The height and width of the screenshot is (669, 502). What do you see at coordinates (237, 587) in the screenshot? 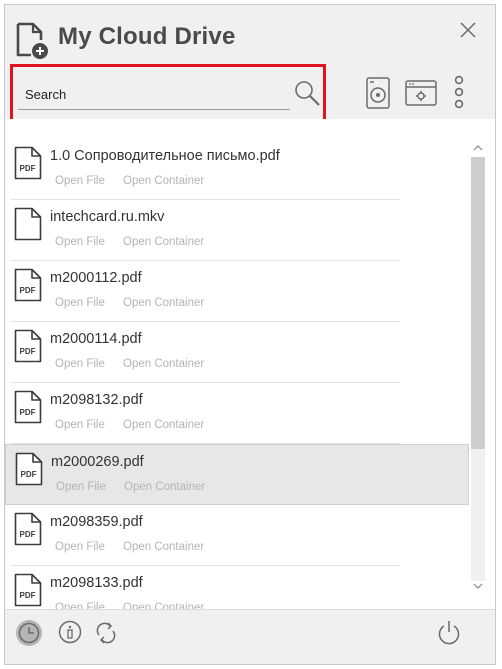
I see `file-list-item: PDF m2098133.pdf Open File Open Container` at bounding box center [237, 587].